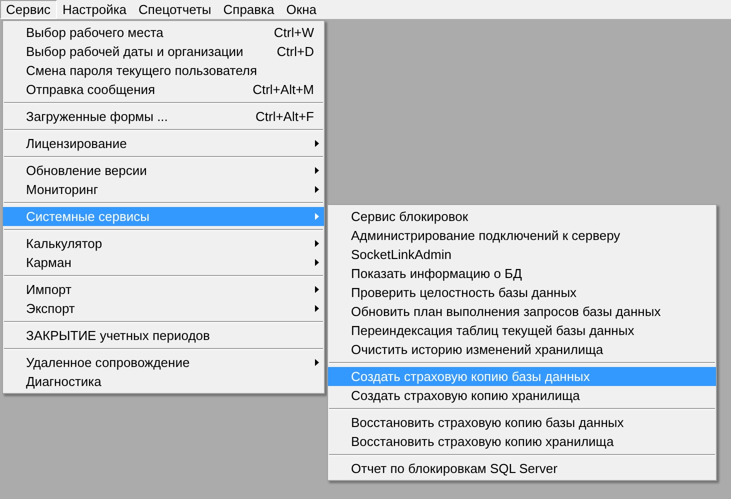 The width and height of the screenshot is (731, 499). I want to click on menu-item: ЗАКРЫТИЕ учетных периодов, so click(163, 335).